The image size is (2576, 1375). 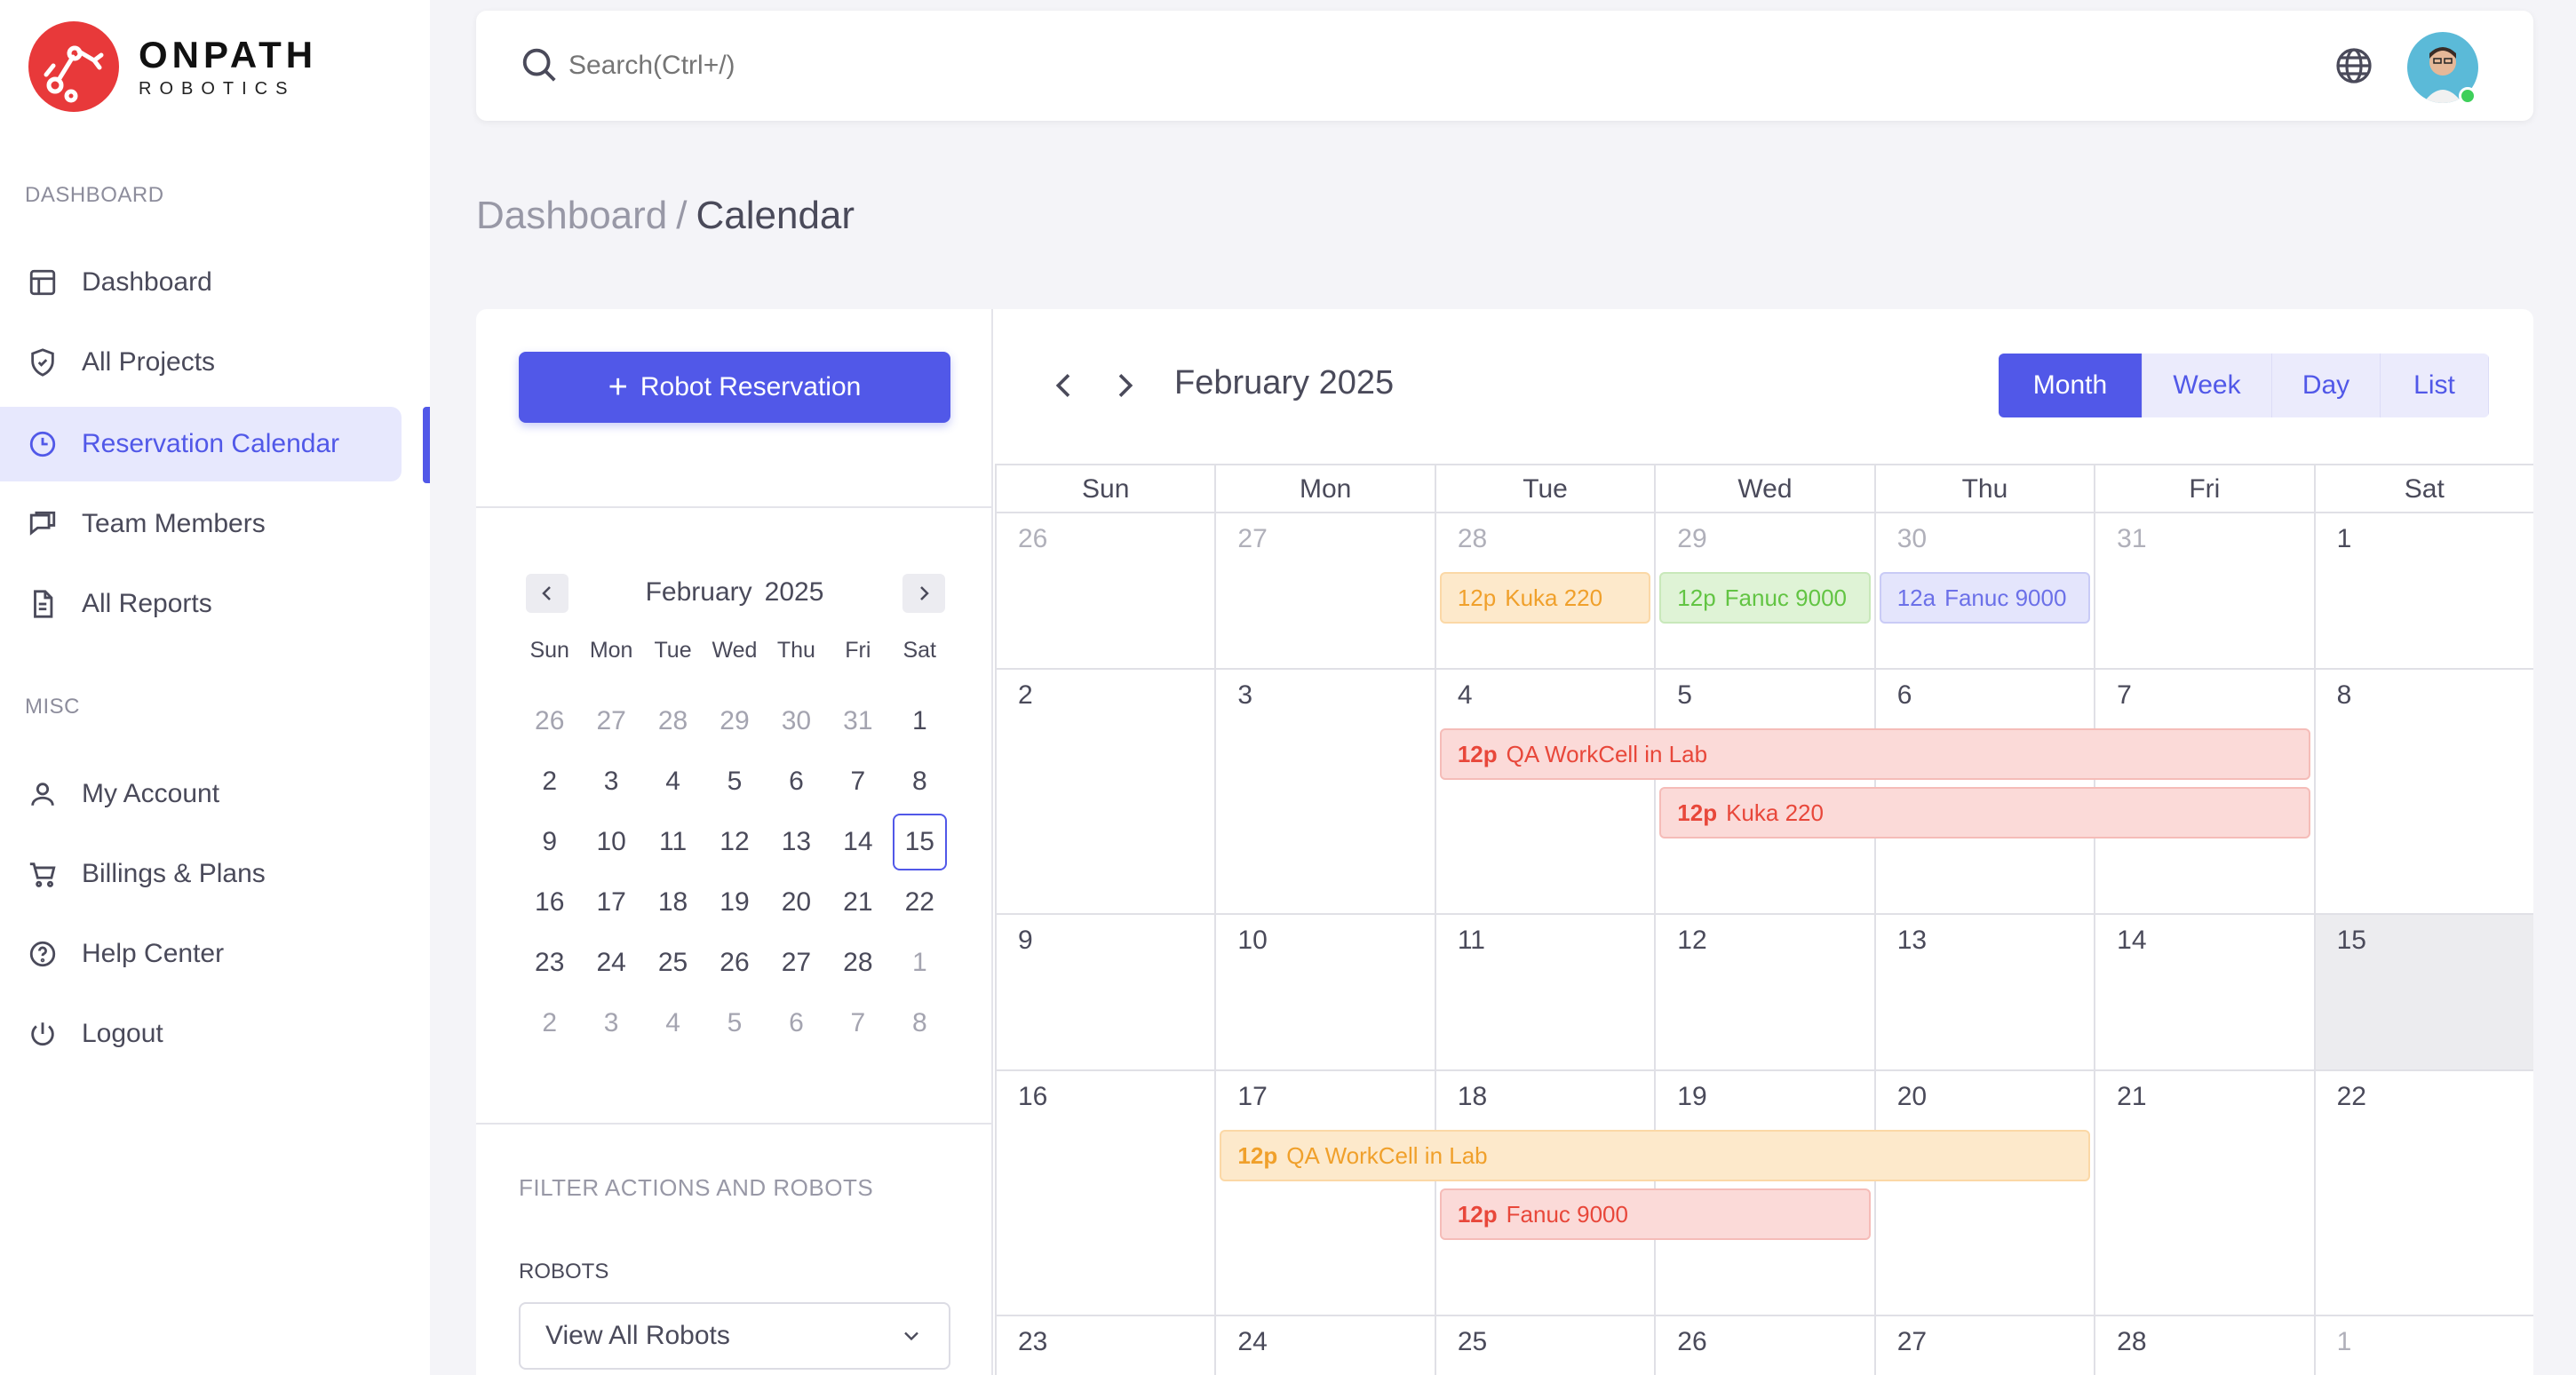 What do you see at coordinates (734, 902) in the screenshot?
I see `mini-day: 19` at bounding box center [734, 902].